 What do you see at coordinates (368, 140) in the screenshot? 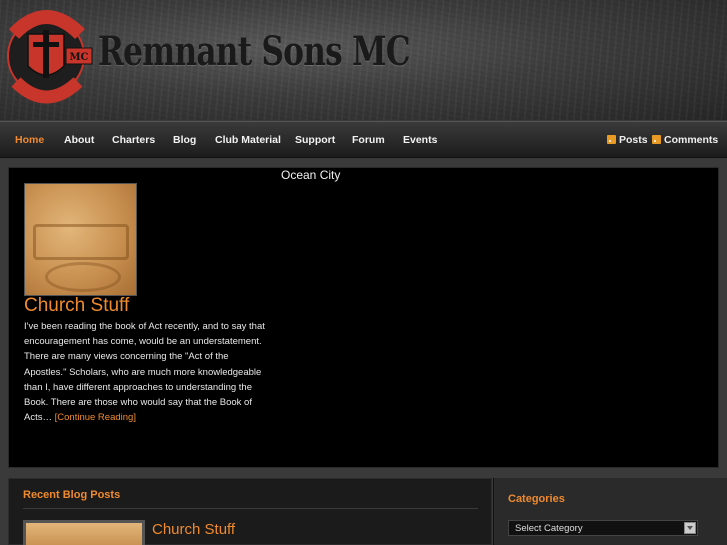
I see `nav-item-forum: Forum` at bounding box center [368, 140].